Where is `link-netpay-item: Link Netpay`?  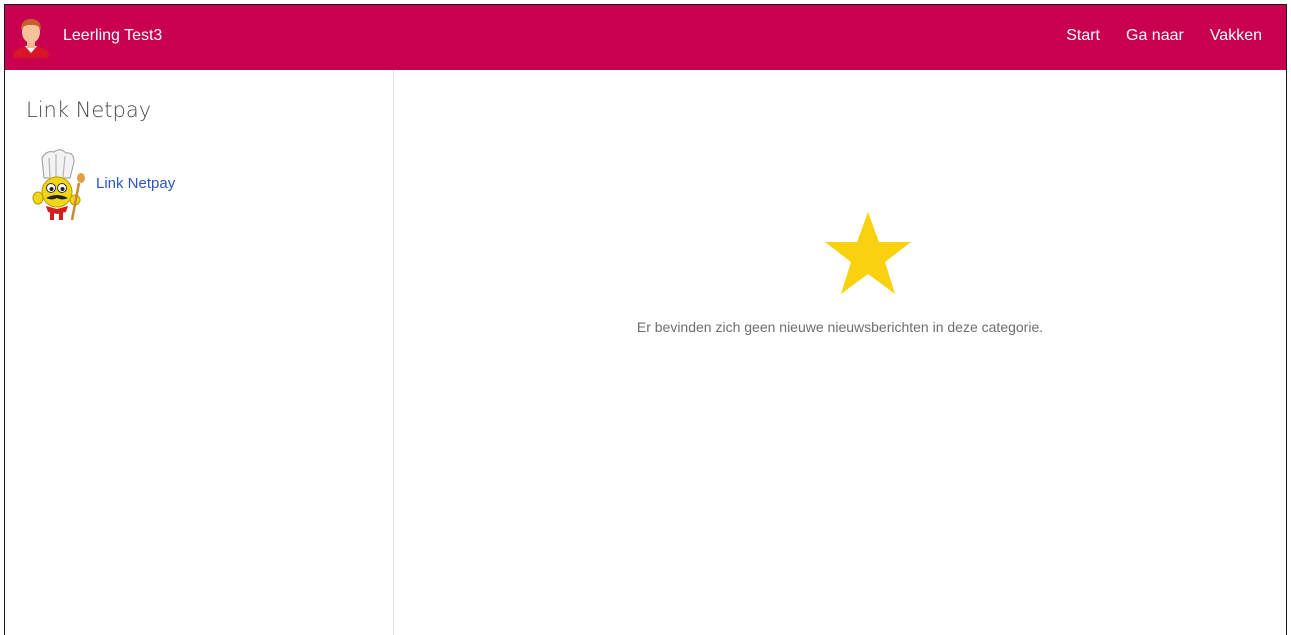
link-netpay-item: Link Netpay is located at coordinates (136, 188).